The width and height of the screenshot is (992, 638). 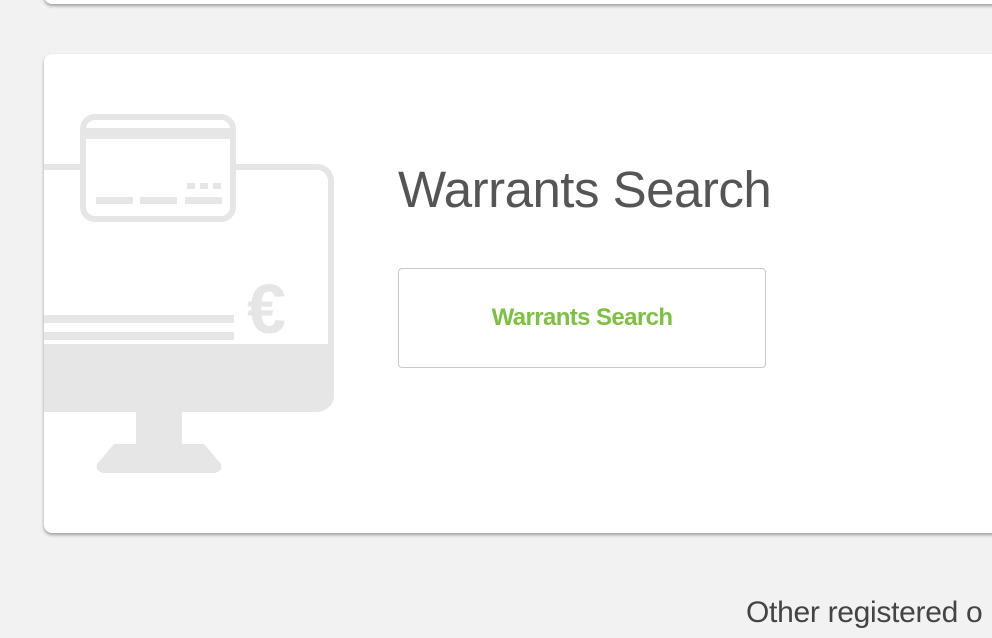 I want to click on card-title: Warrants Search, so click(x=585, y=189).